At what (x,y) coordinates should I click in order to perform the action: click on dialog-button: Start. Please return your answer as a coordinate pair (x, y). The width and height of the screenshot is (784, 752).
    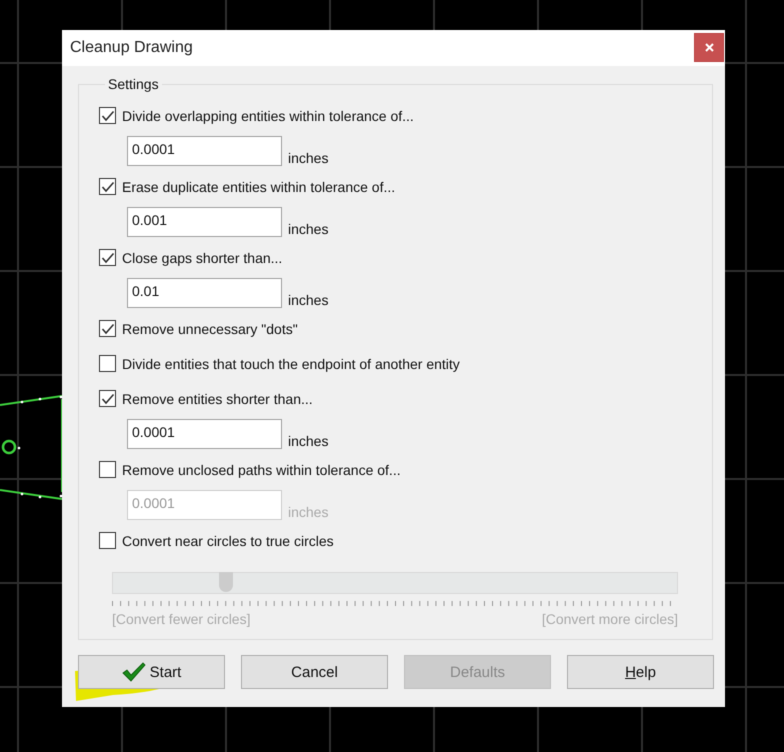
    Looking at the image, I should click on (151, 672).